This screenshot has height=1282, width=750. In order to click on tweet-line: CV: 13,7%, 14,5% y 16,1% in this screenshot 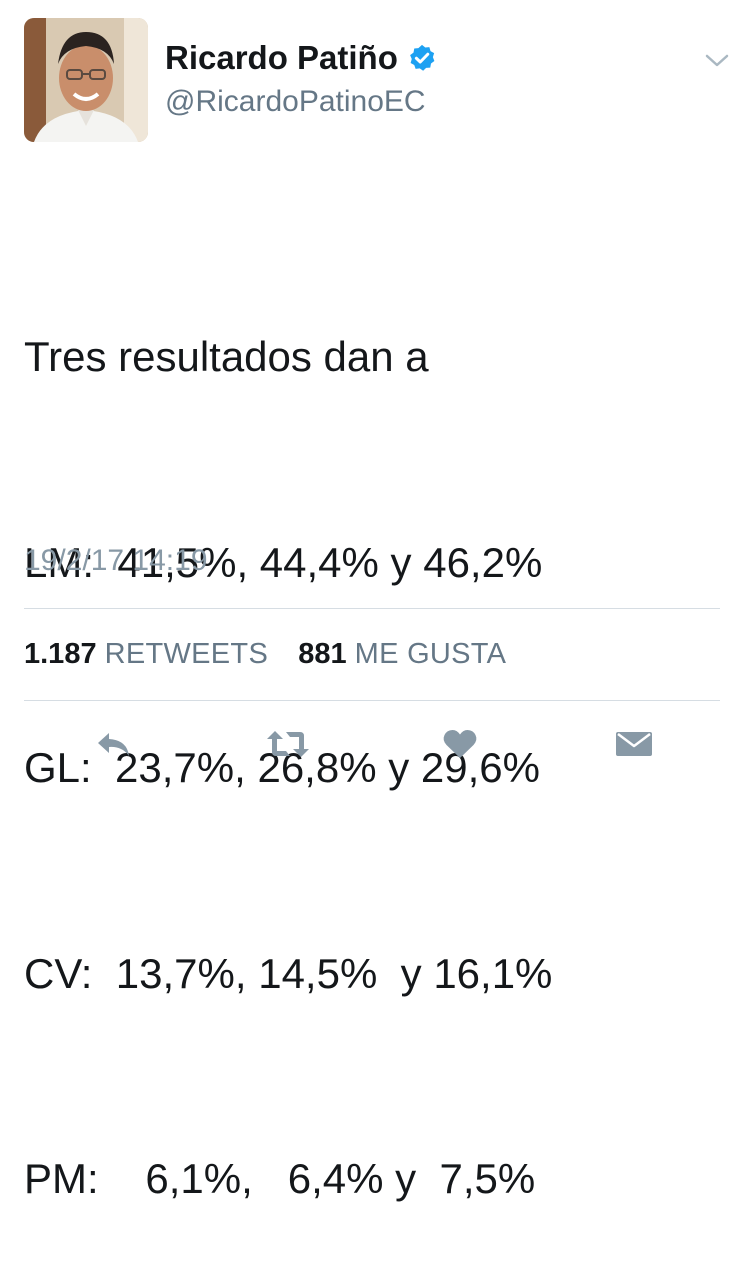, I will do `click(288, 973)`.